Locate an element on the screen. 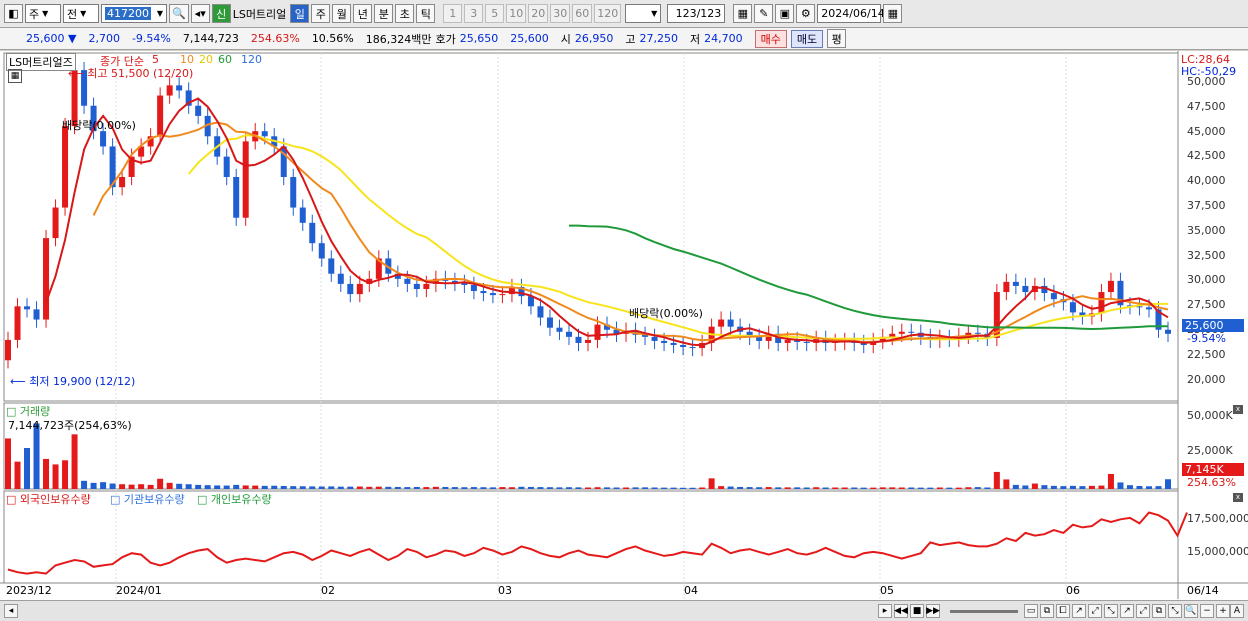 Image resolution: width=1248 pixels, height=621 pixels. draw-tool-icon: ✎ is located at coordinates (764, 13).